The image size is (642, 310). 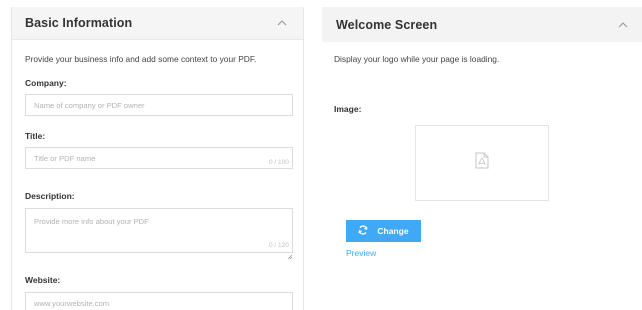 What do you see at coordinates (393, 231) in the screenshot?
I see `change-button-label: Change` at bounding box center [393, 231].